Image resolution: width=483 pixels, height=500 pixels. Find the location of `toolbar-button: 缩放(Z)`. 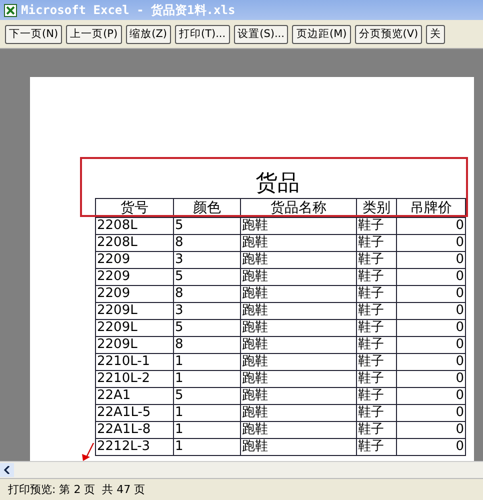

toolbar-button: 缩放(Z) is located at coordinates (148, 34).